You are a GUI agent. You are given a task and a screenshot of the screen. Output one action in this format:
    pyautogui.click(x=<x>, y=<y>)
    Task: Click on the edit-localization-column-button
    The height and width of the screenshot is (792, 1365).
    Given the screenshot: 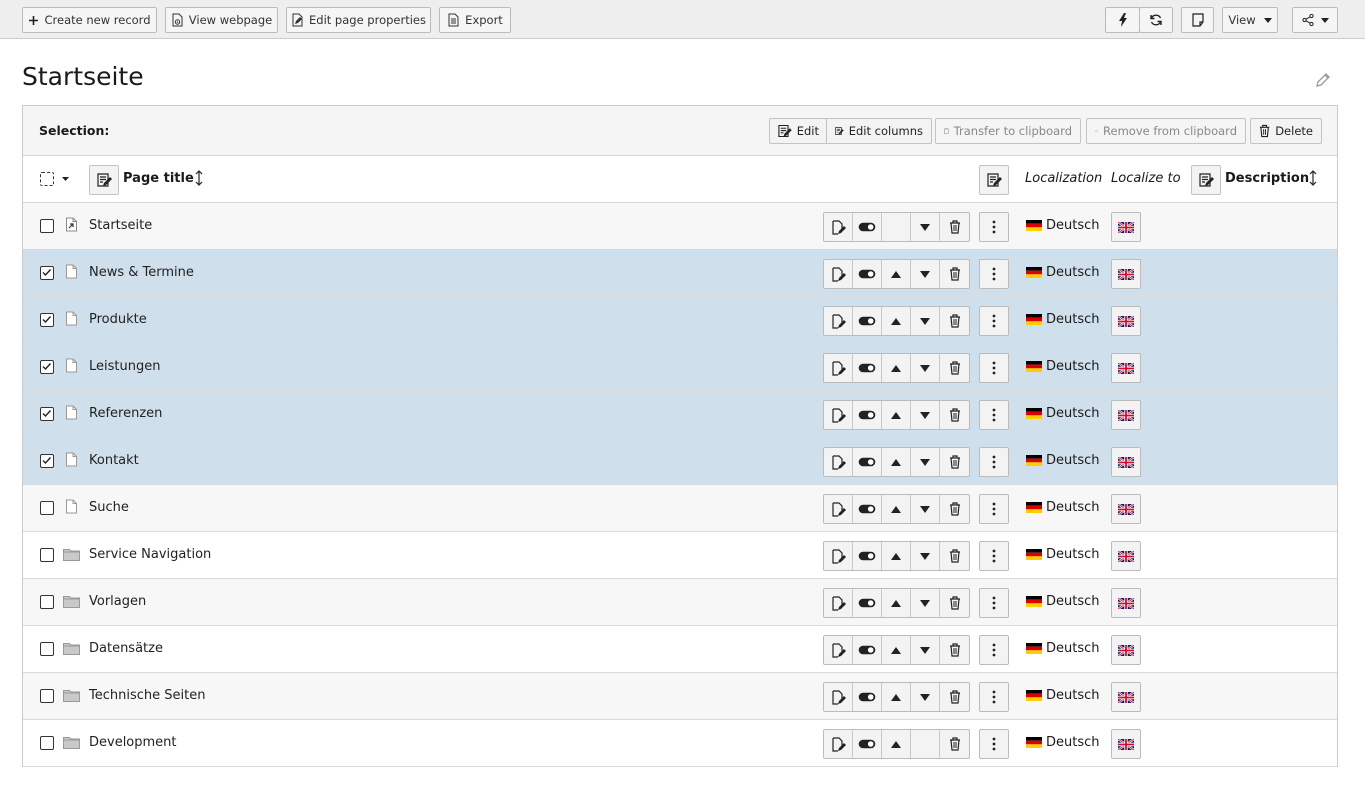 What is the action you would take?
    pyautogui.click(x=994, y=180)
    